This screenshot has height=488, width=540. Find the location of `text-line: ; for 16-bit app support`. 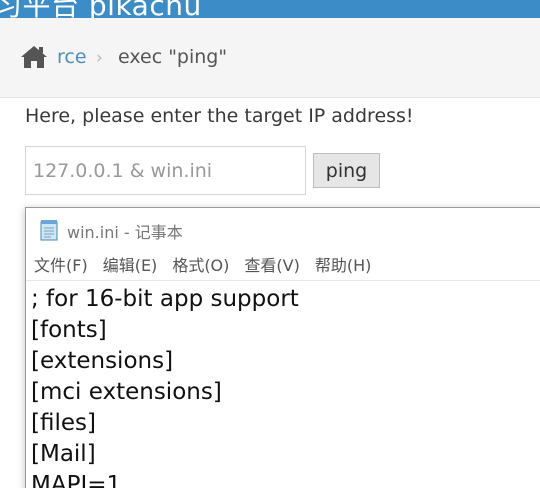

text-line: ; for 16-bit app support is located at coordinates (165, 299).